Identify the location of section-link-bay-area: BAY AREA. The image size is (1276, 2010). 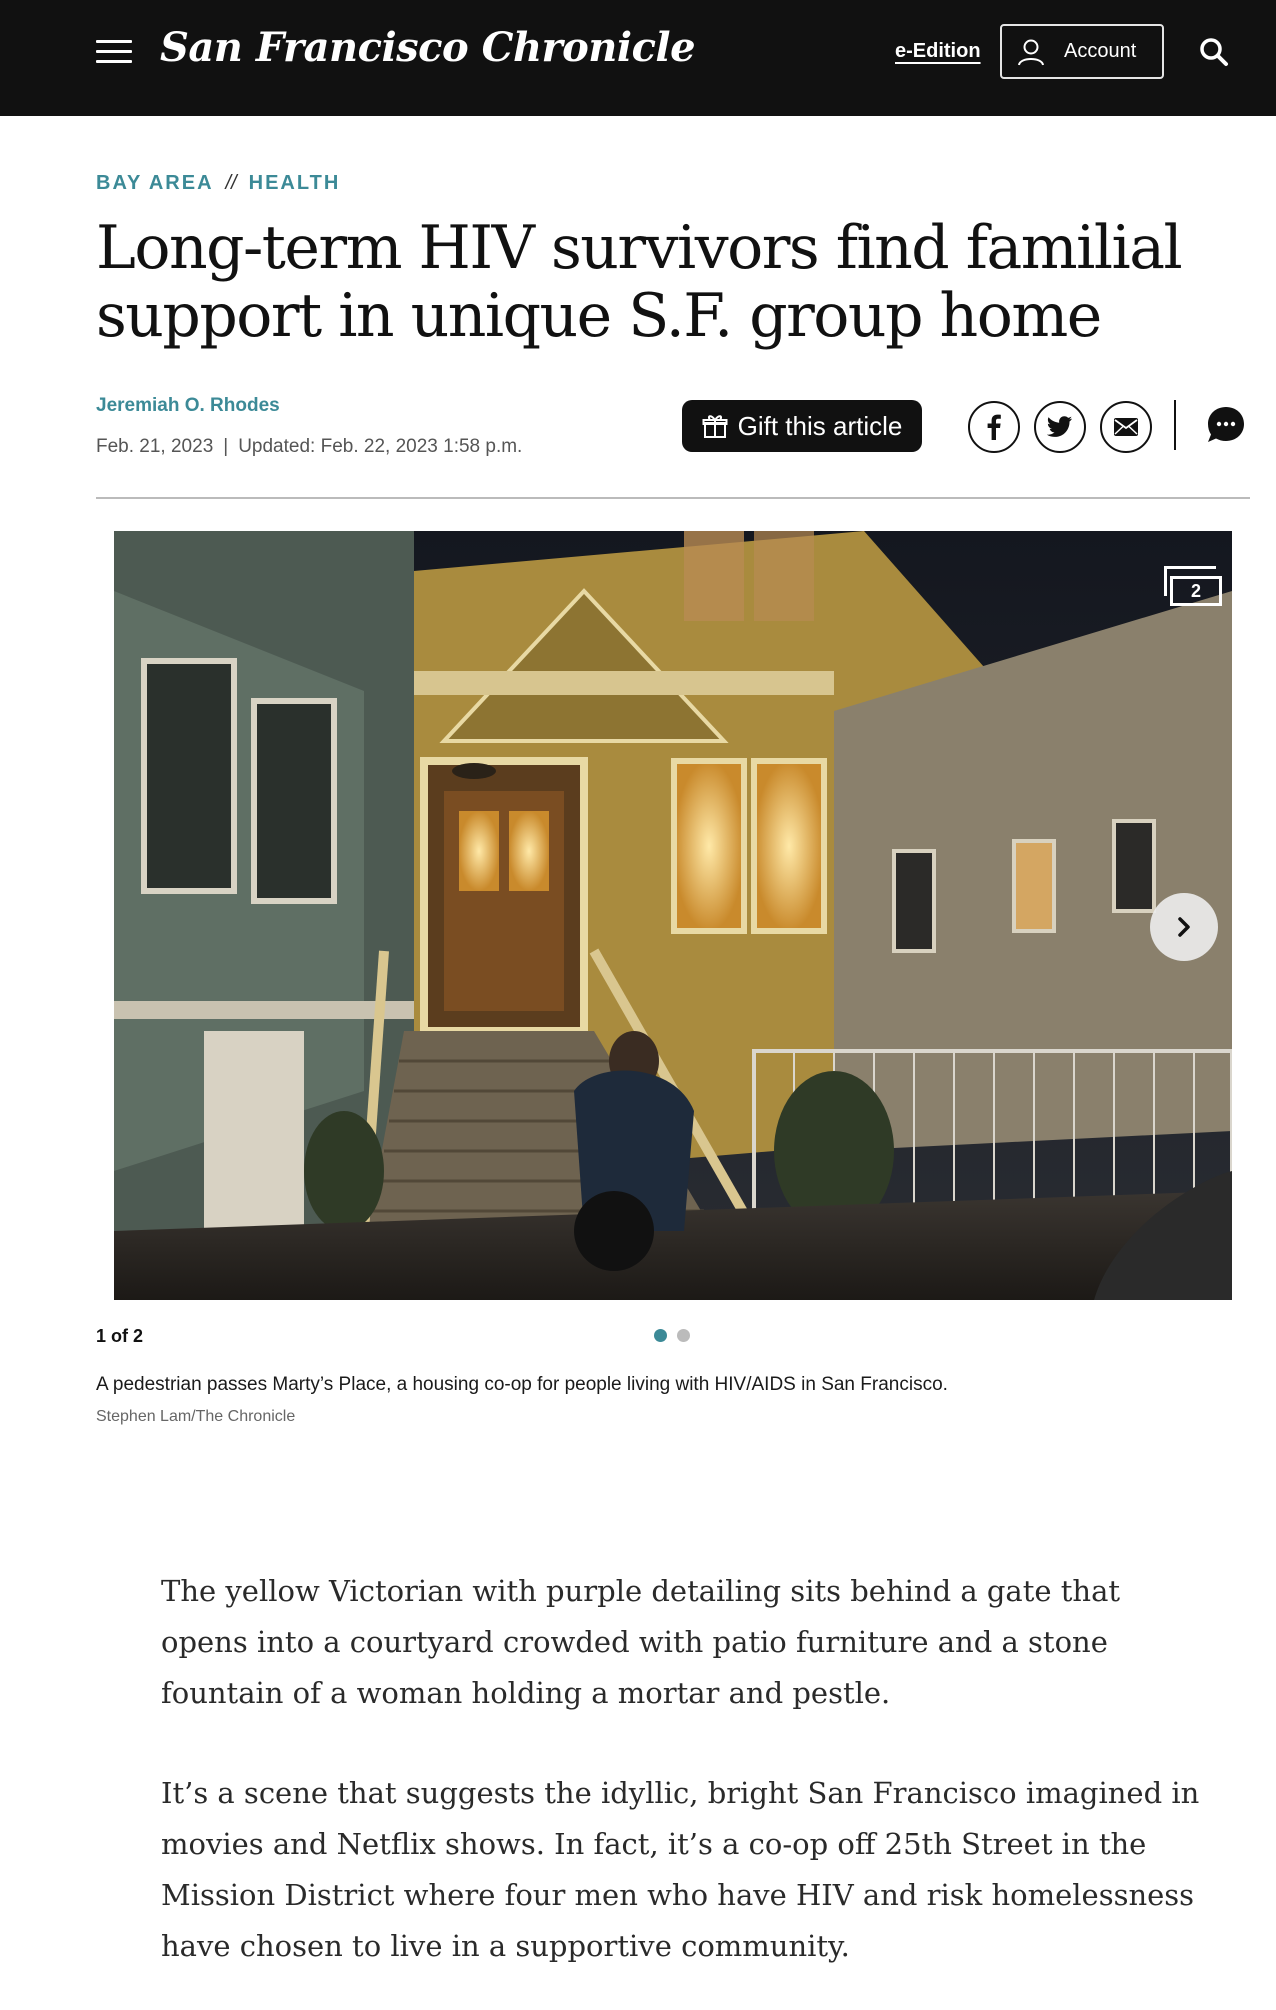
(155, 183).